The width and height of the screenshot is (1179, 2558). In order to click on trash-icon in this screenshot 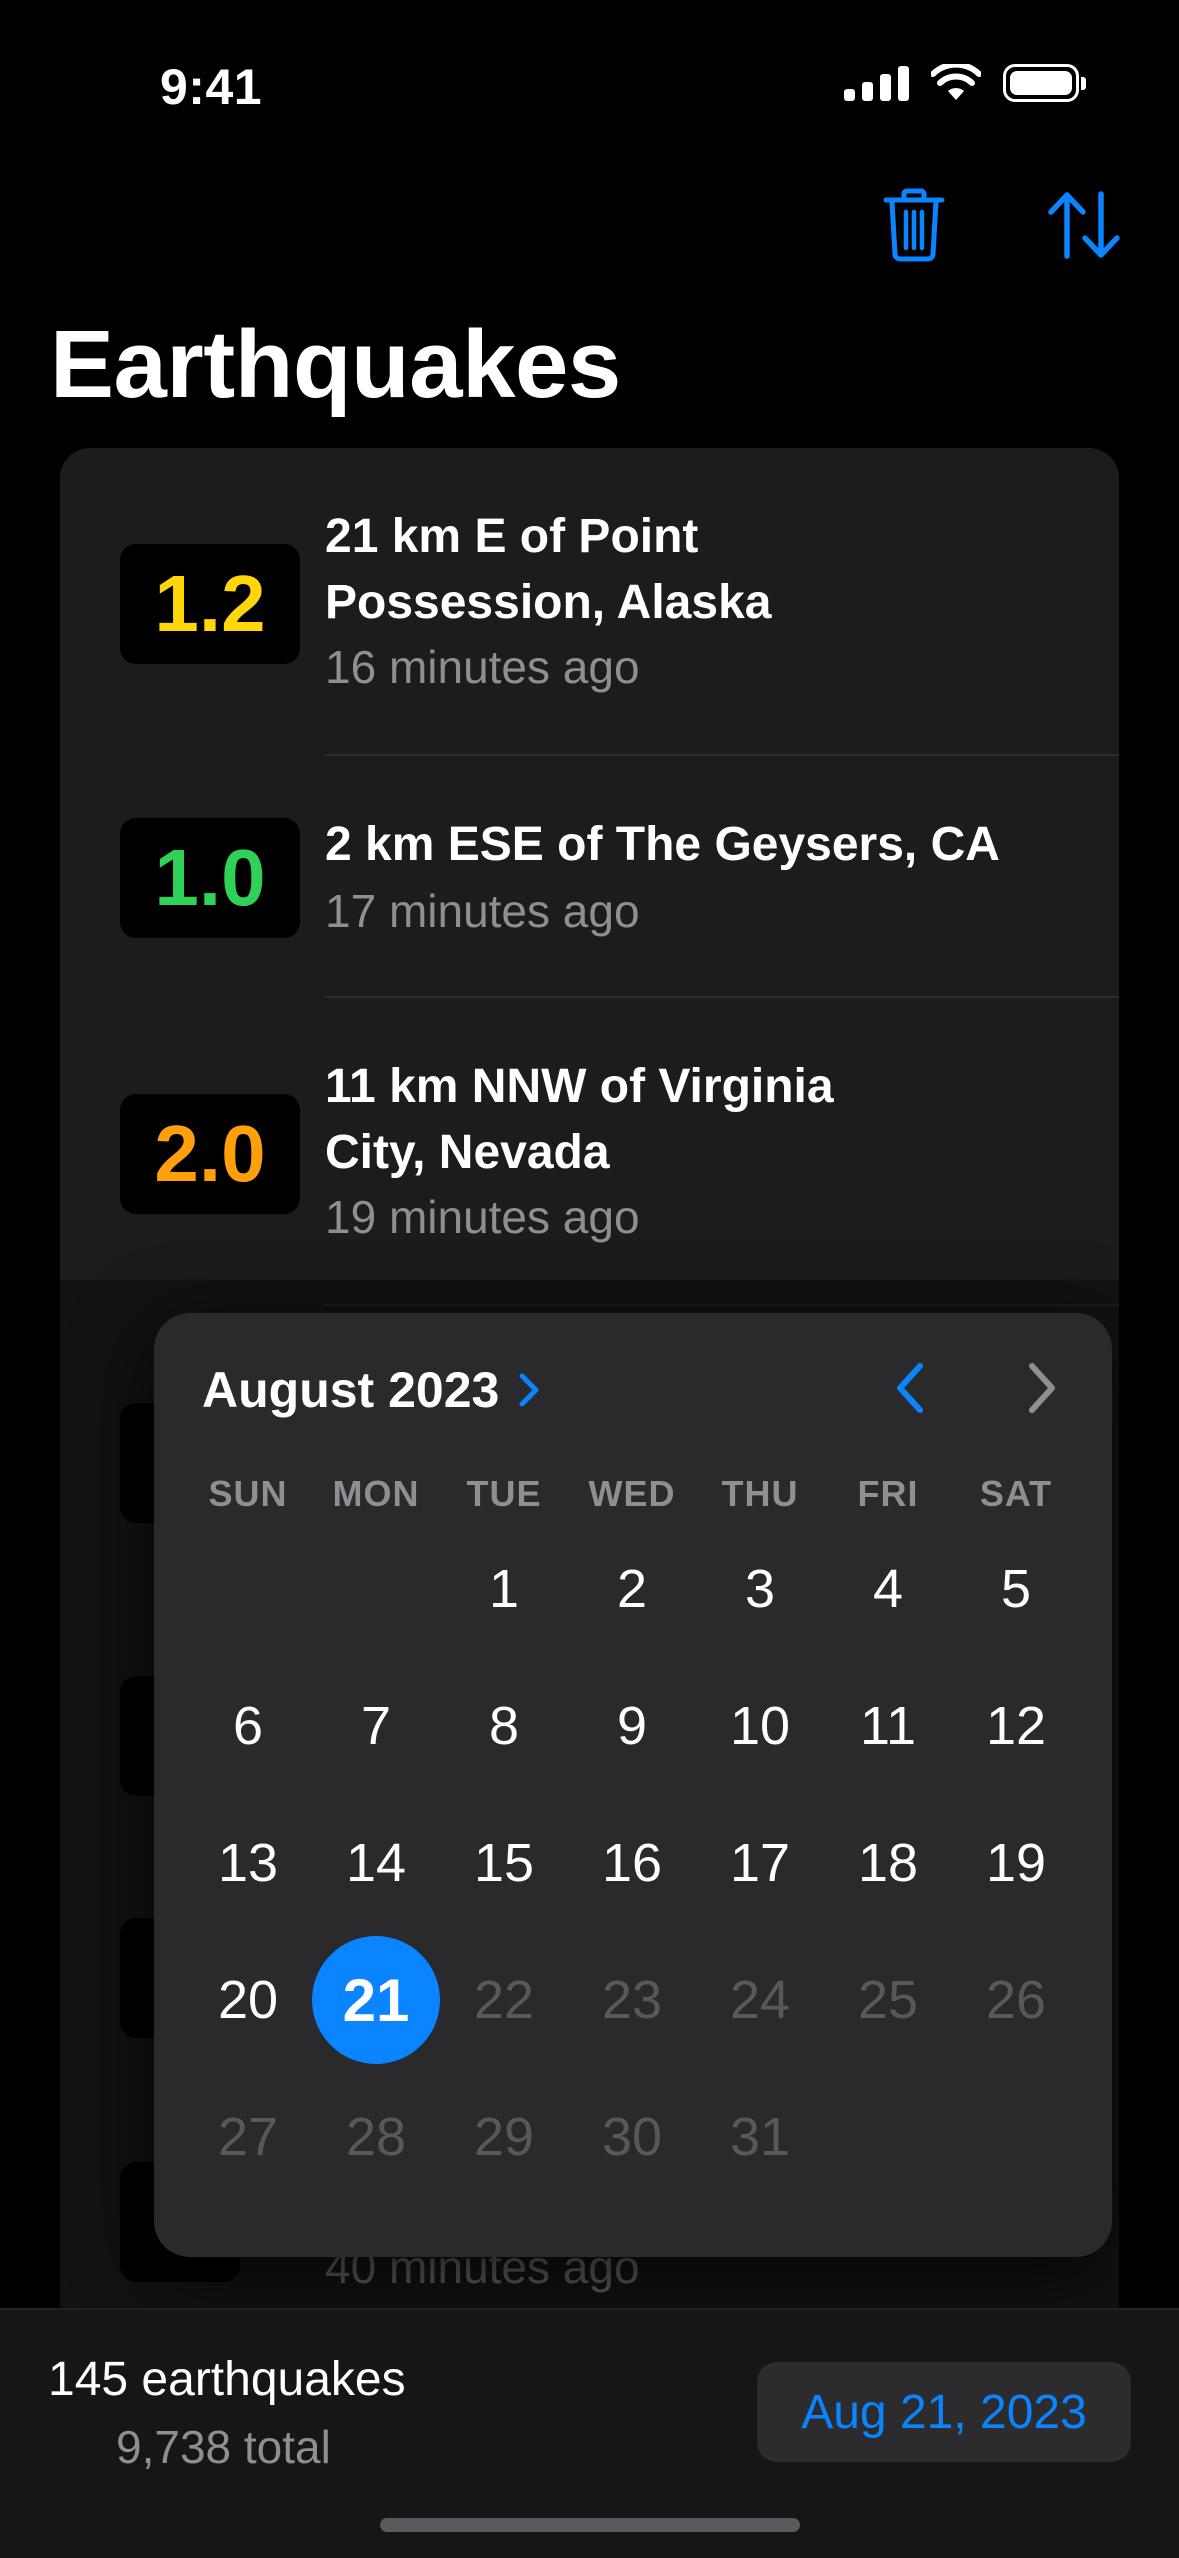, I will do `click(914, 225)`.